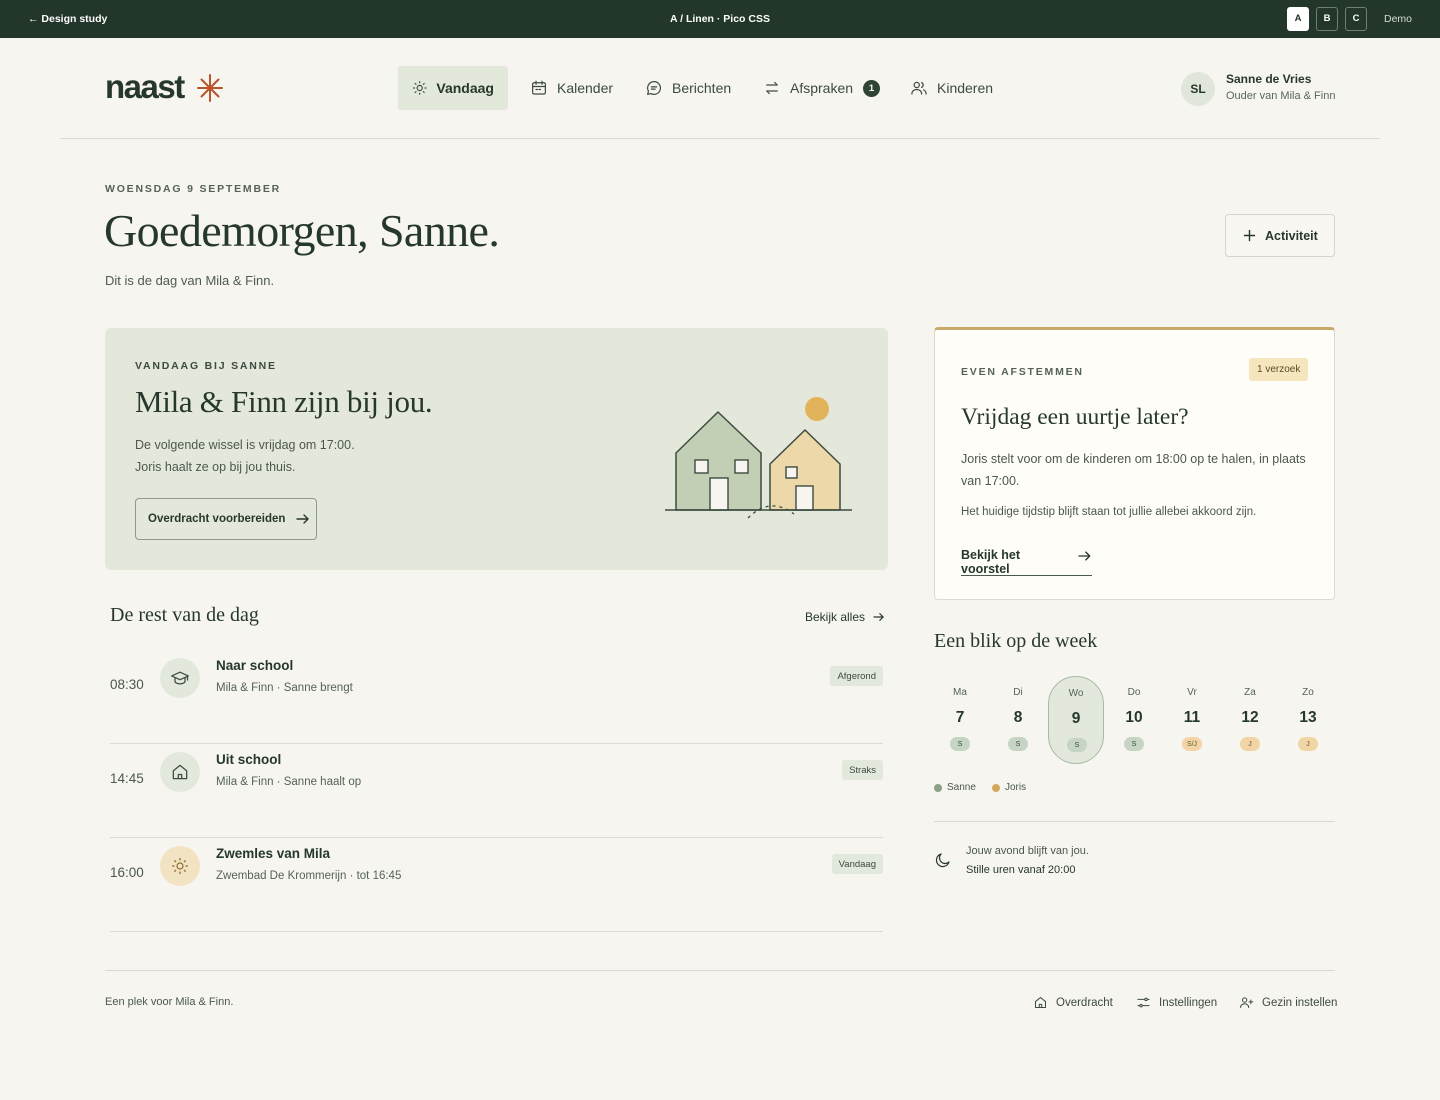  I want to click on week-day-wo: Wo 9 S, so click(1076, 720).